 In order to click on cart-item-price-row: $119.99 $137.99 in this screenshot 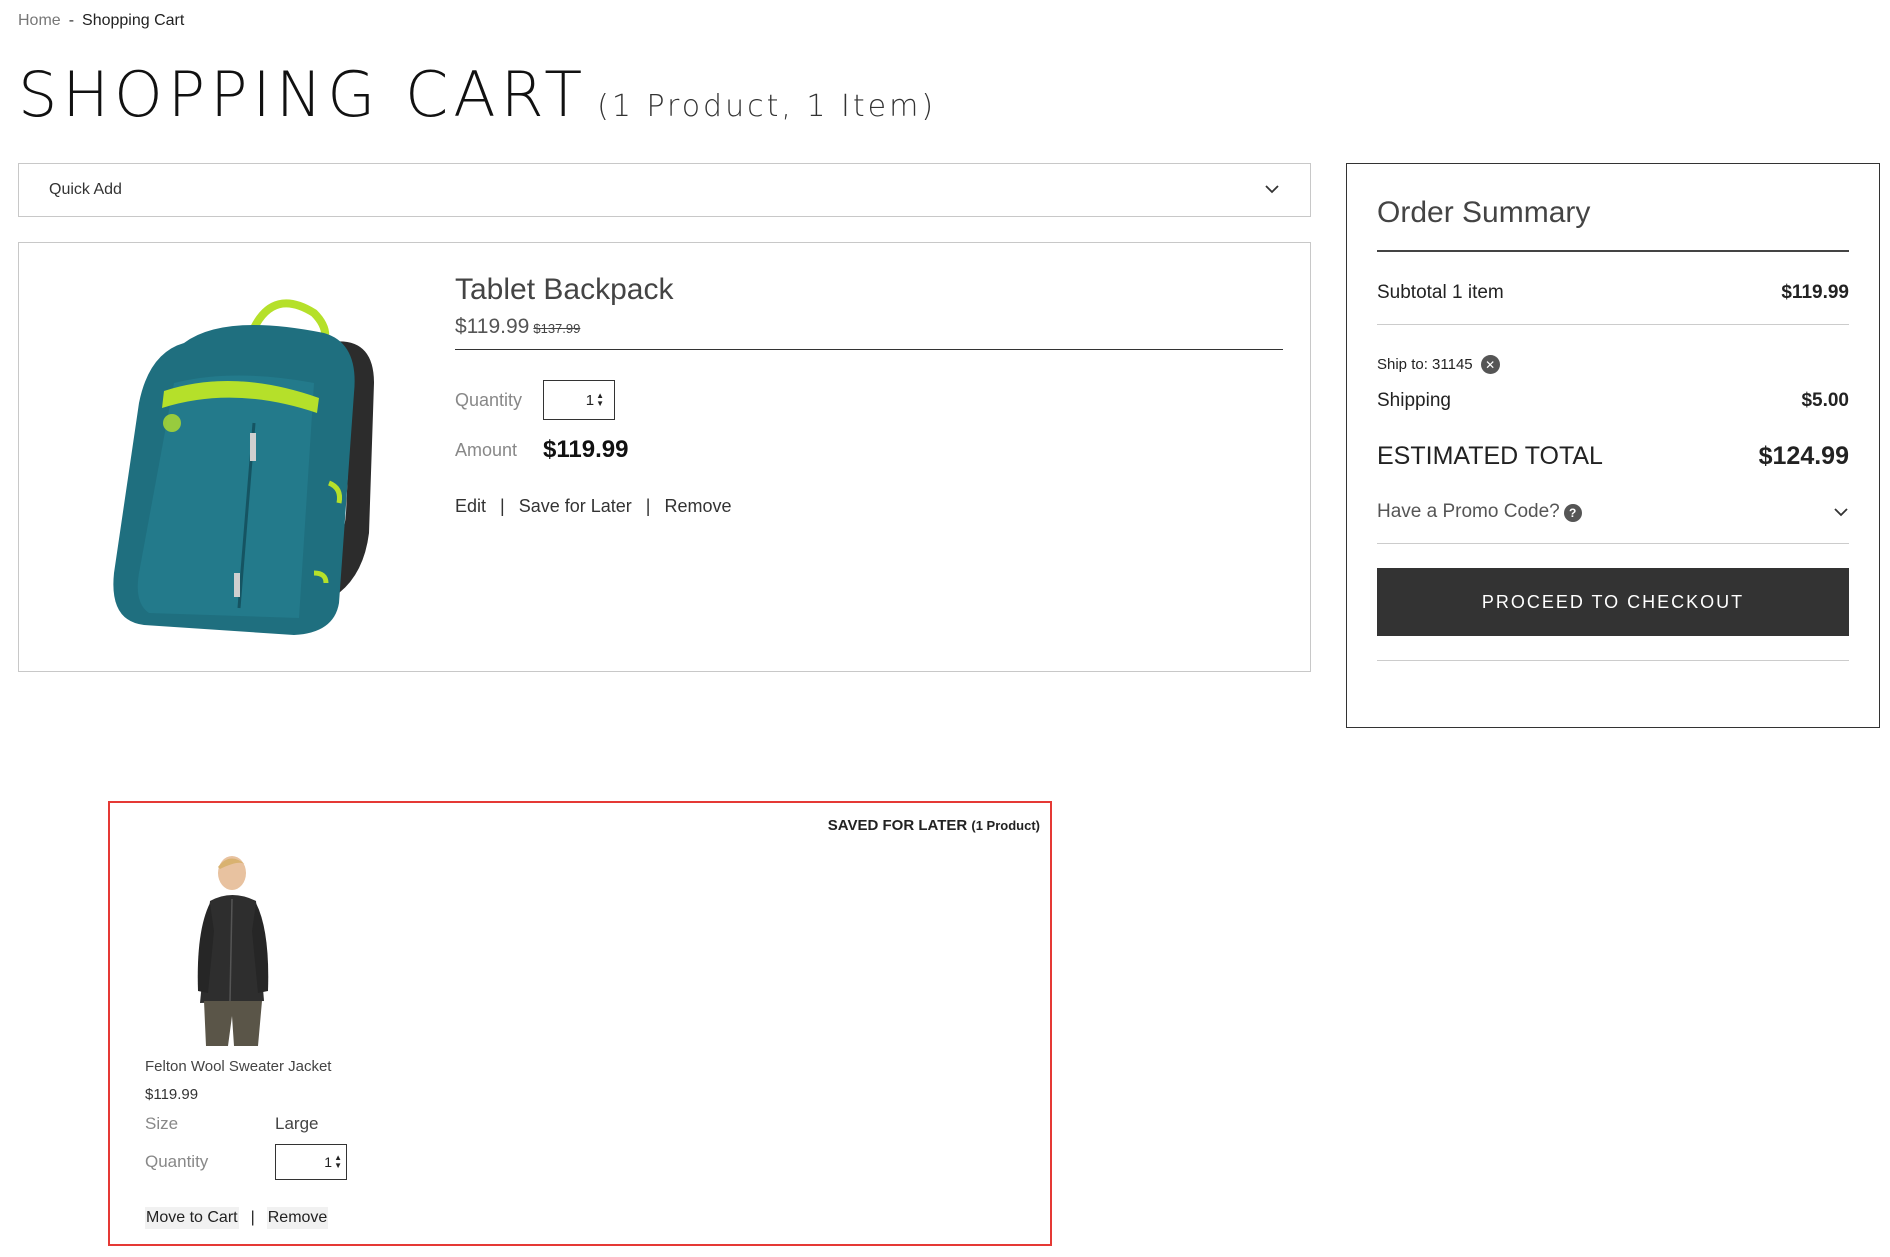, I will do `click(869, 332)`.